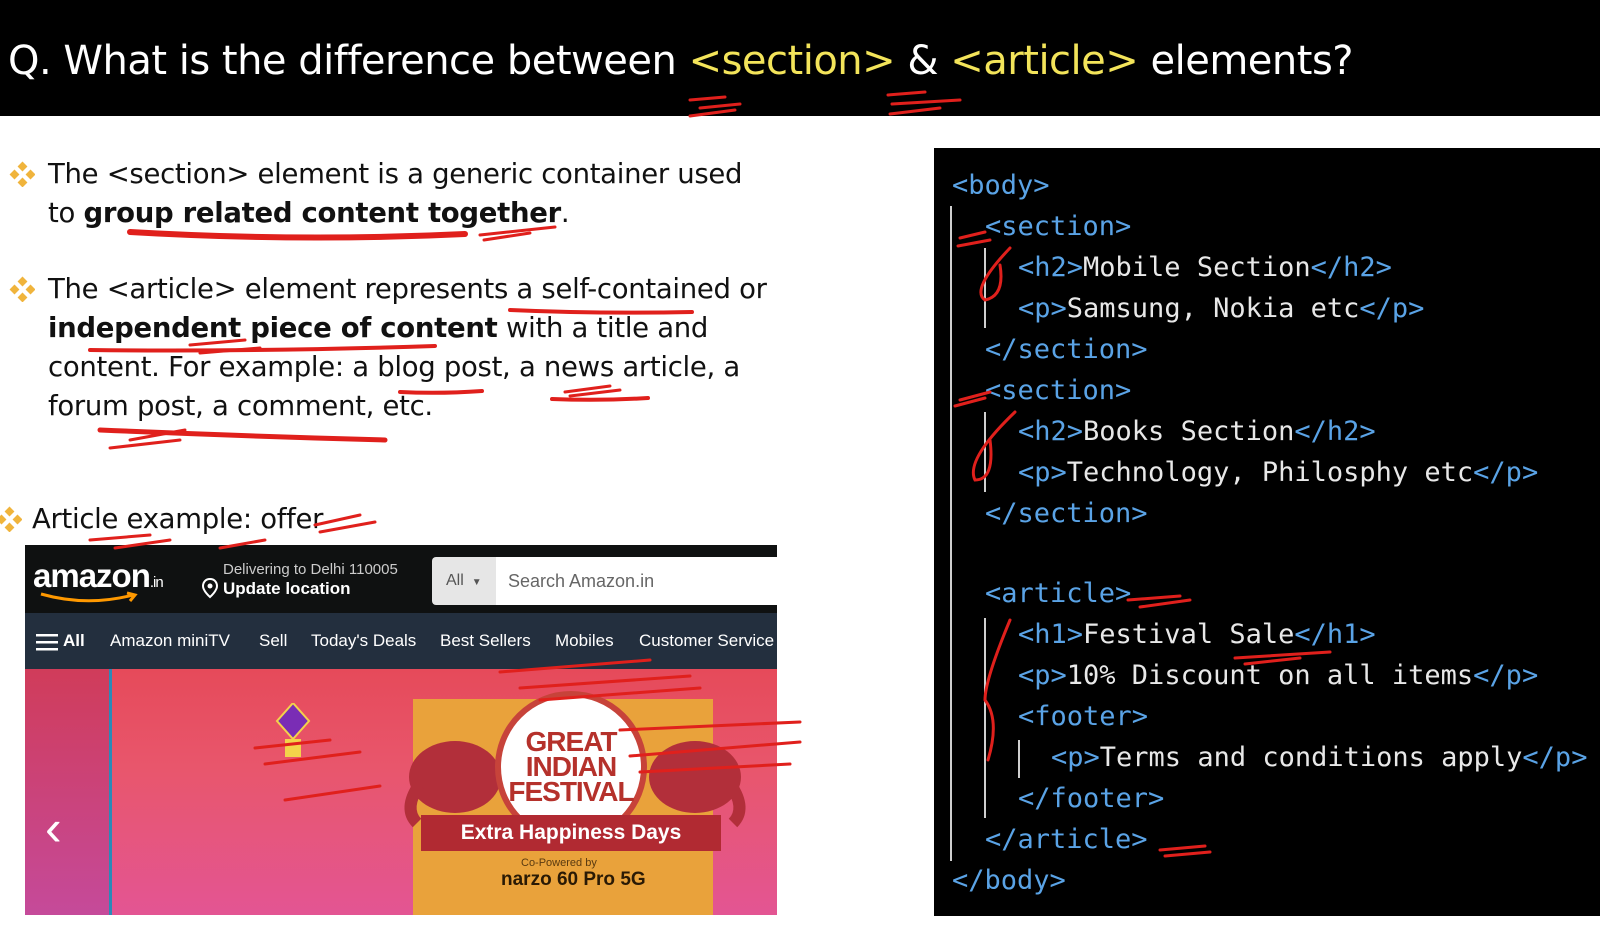  I want to click on amazon-smile-icon, so click(89, 597).